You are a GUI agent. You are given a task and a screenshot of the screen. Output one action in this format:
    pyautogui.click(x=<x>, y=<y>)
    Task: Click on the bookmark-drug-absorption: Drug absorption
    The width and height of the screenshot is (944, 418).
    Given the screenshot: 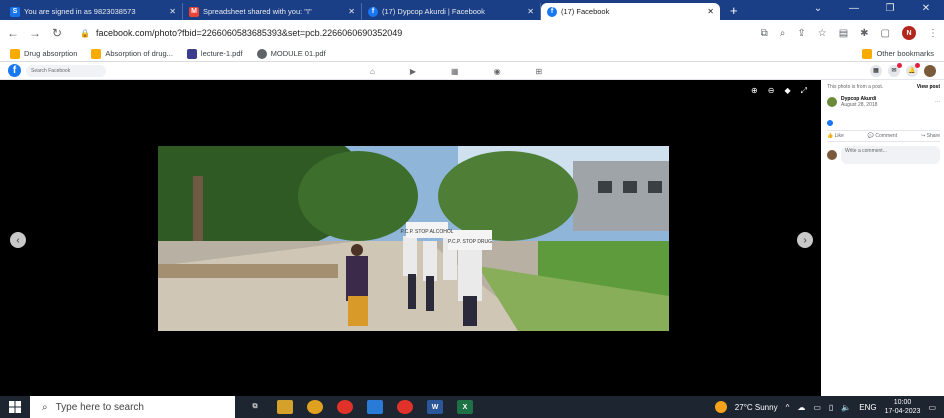 What is the action you would take?
    pyautogui.click(x=43, y=53)
    